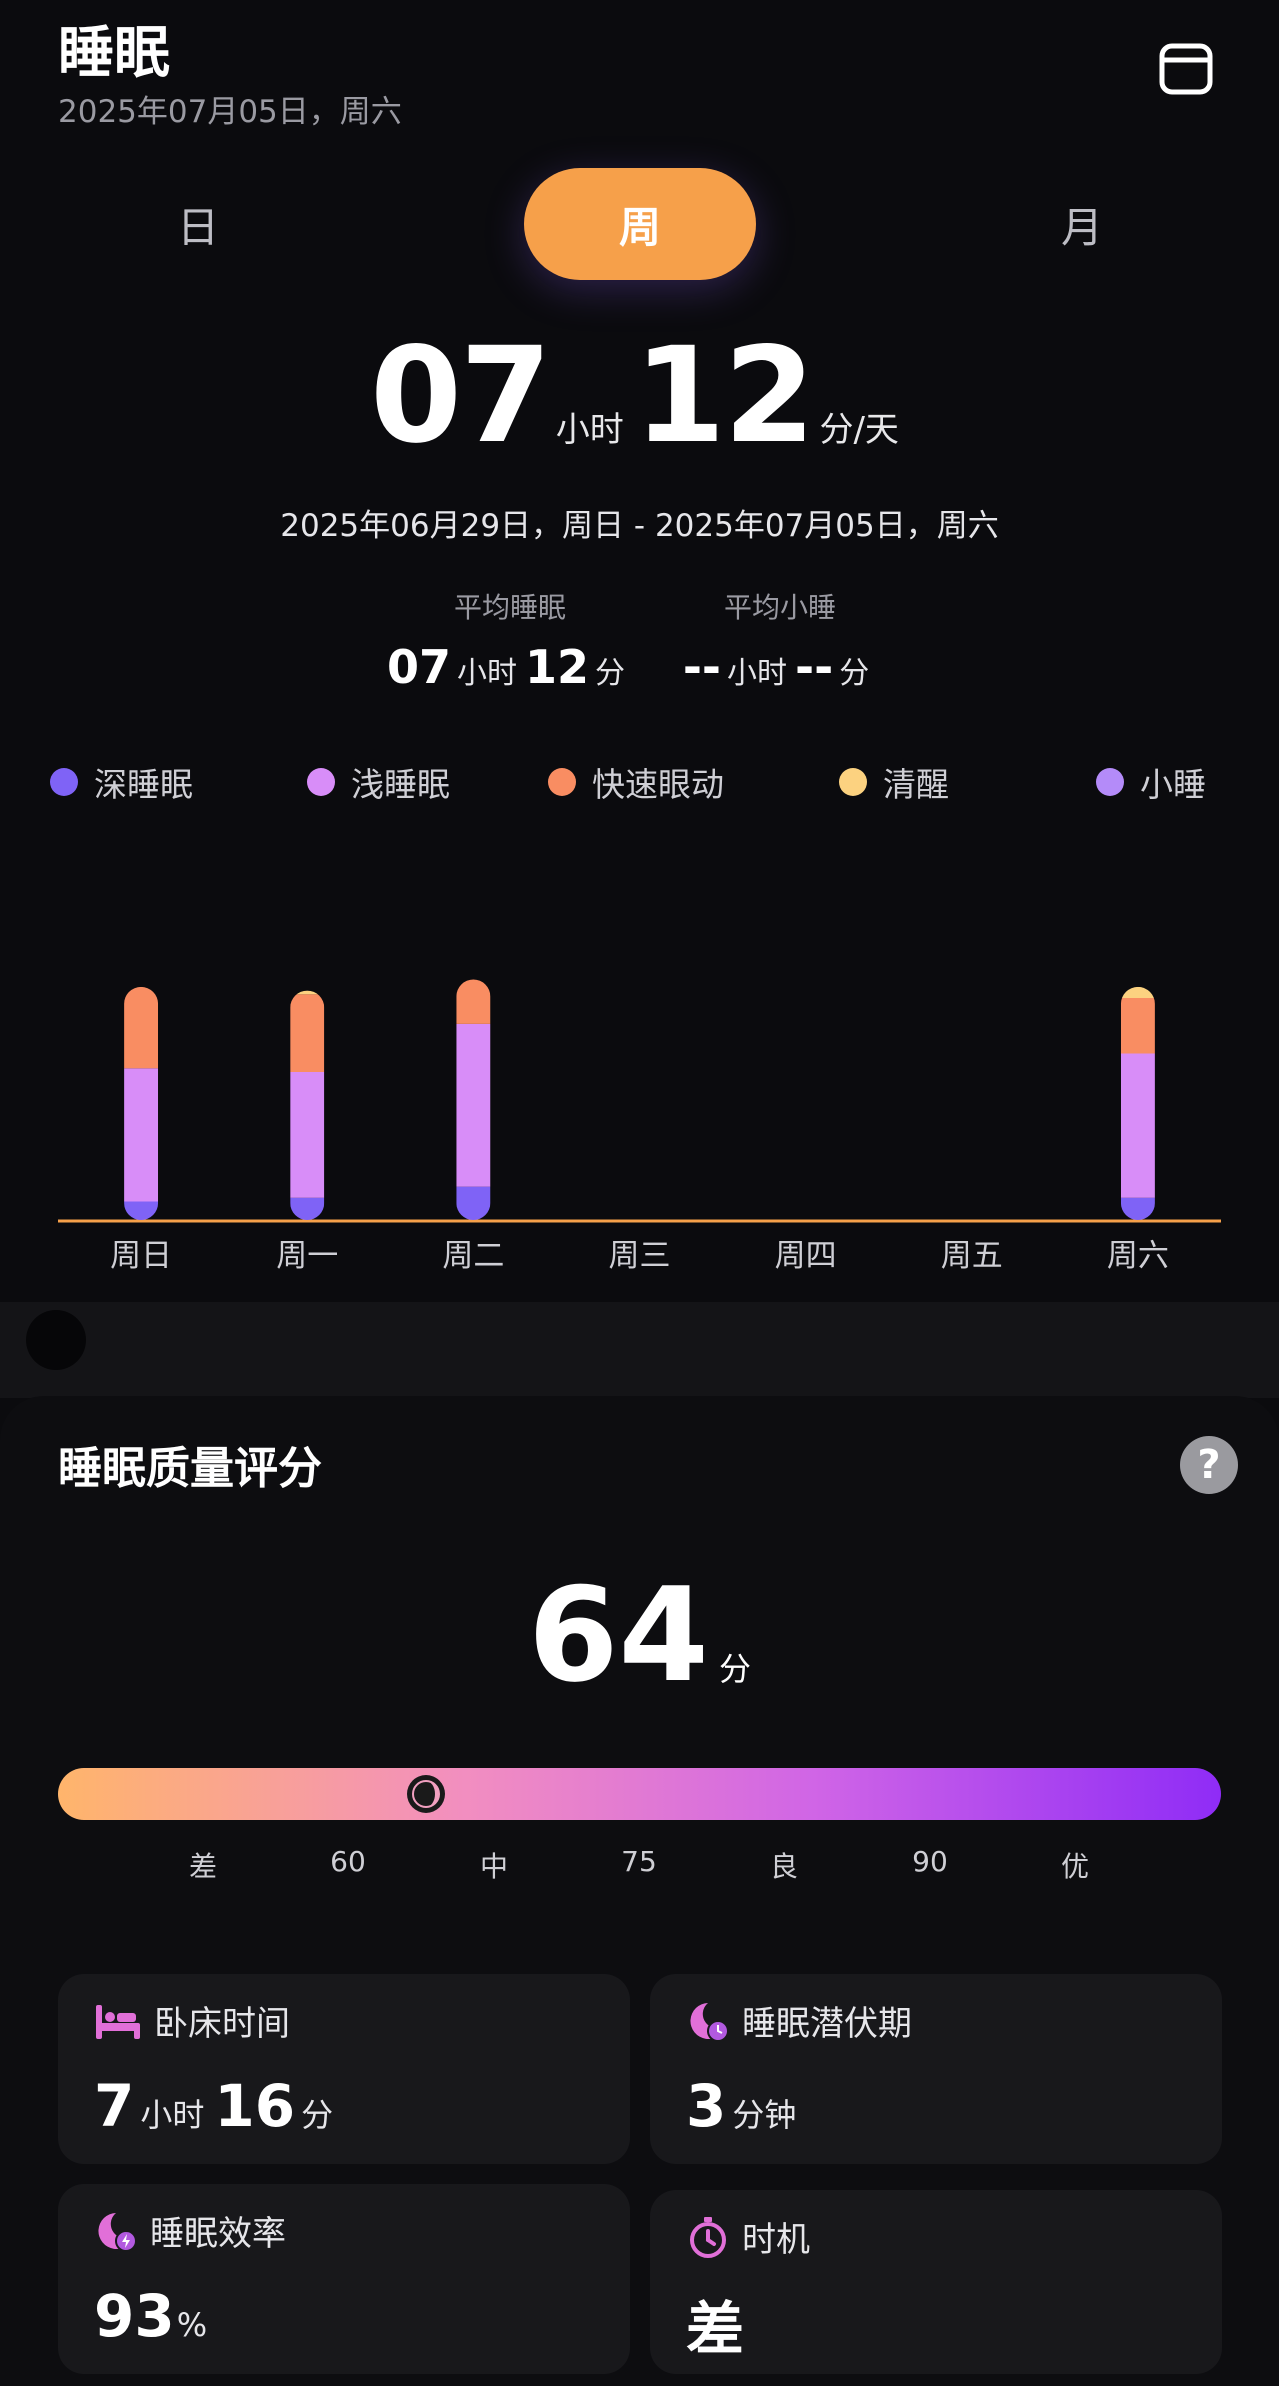 The height and width of the screenshot is (2386, 1279). What do you see at coordinates (706, 2106) in the screenshot?
I see `metric-value-sleep-latency: 3` at bounding box center [706, 2106].